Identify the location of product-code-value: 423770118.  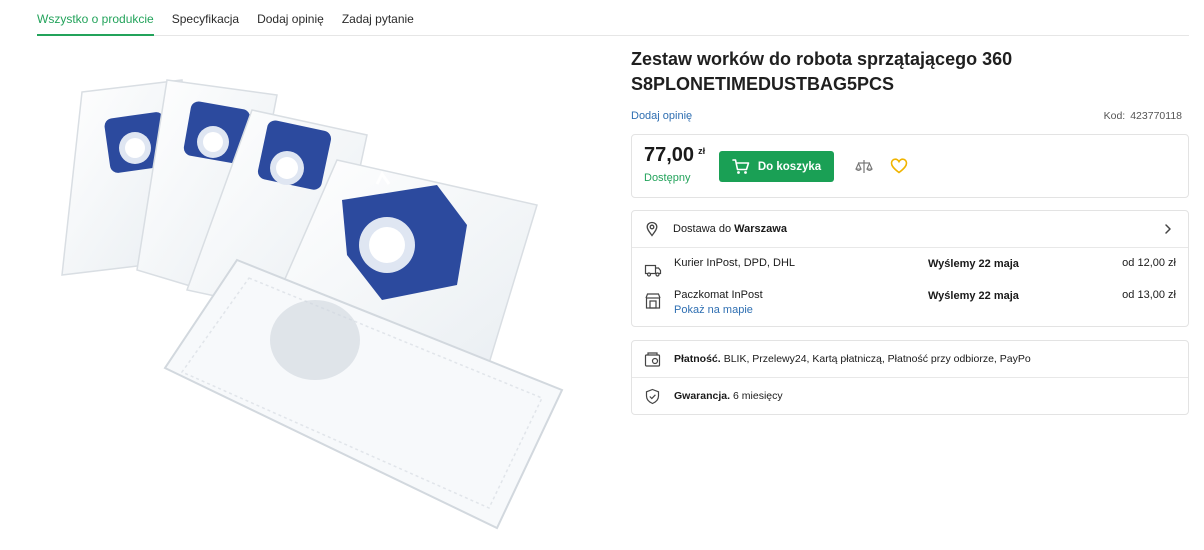
(1156, 116).